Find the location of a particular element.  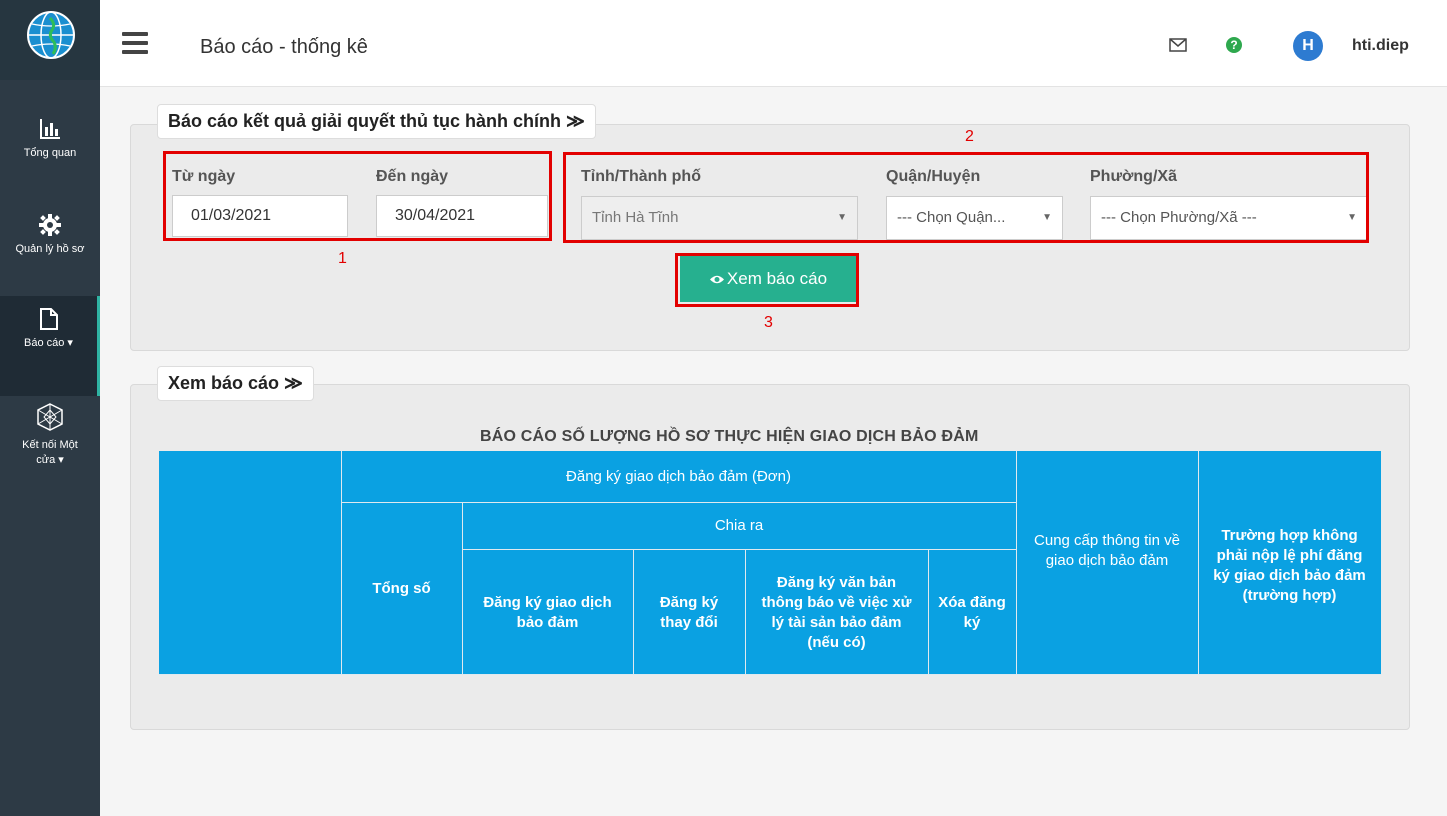

header-total: Tổng số is located at coordinates (401, 588).